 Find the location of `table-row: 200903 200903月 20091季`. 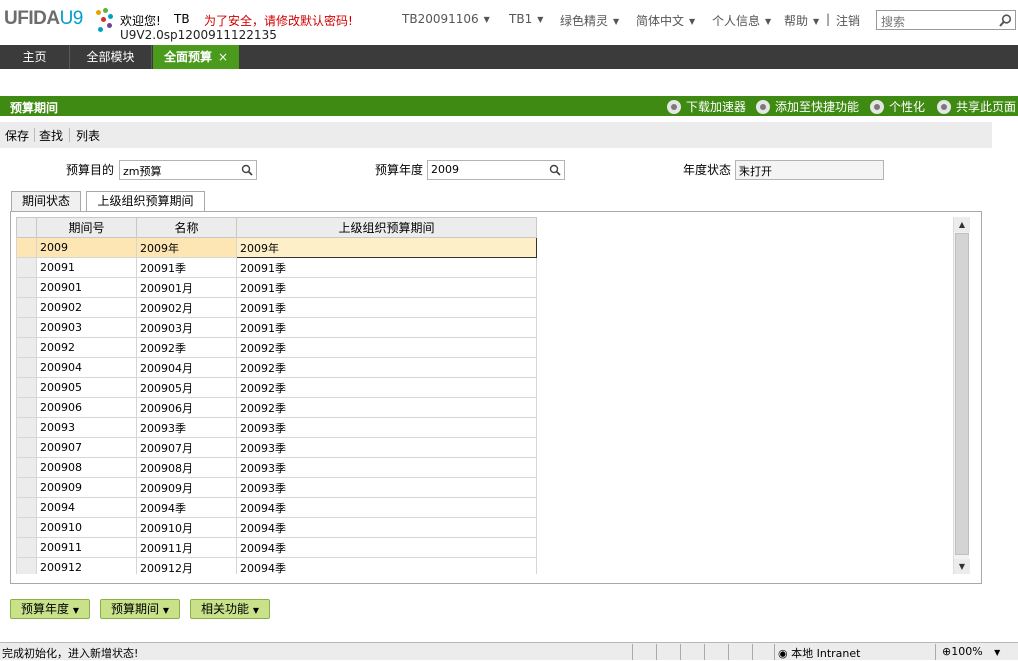

table-row: 200903 200903月 20091季 is located at coordinates (276, 327).